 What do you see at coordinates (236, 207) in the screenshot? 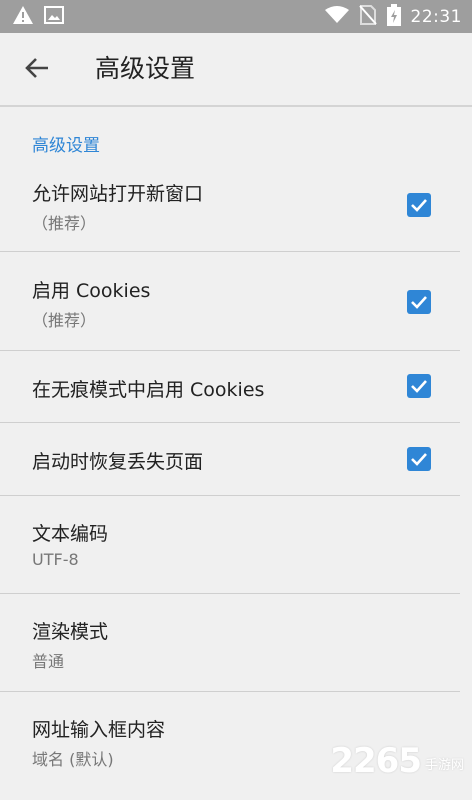
I see `pref-allow-new-windows: 允许网站打开新窗口 （推荐）` at bounding box center [236, 207].